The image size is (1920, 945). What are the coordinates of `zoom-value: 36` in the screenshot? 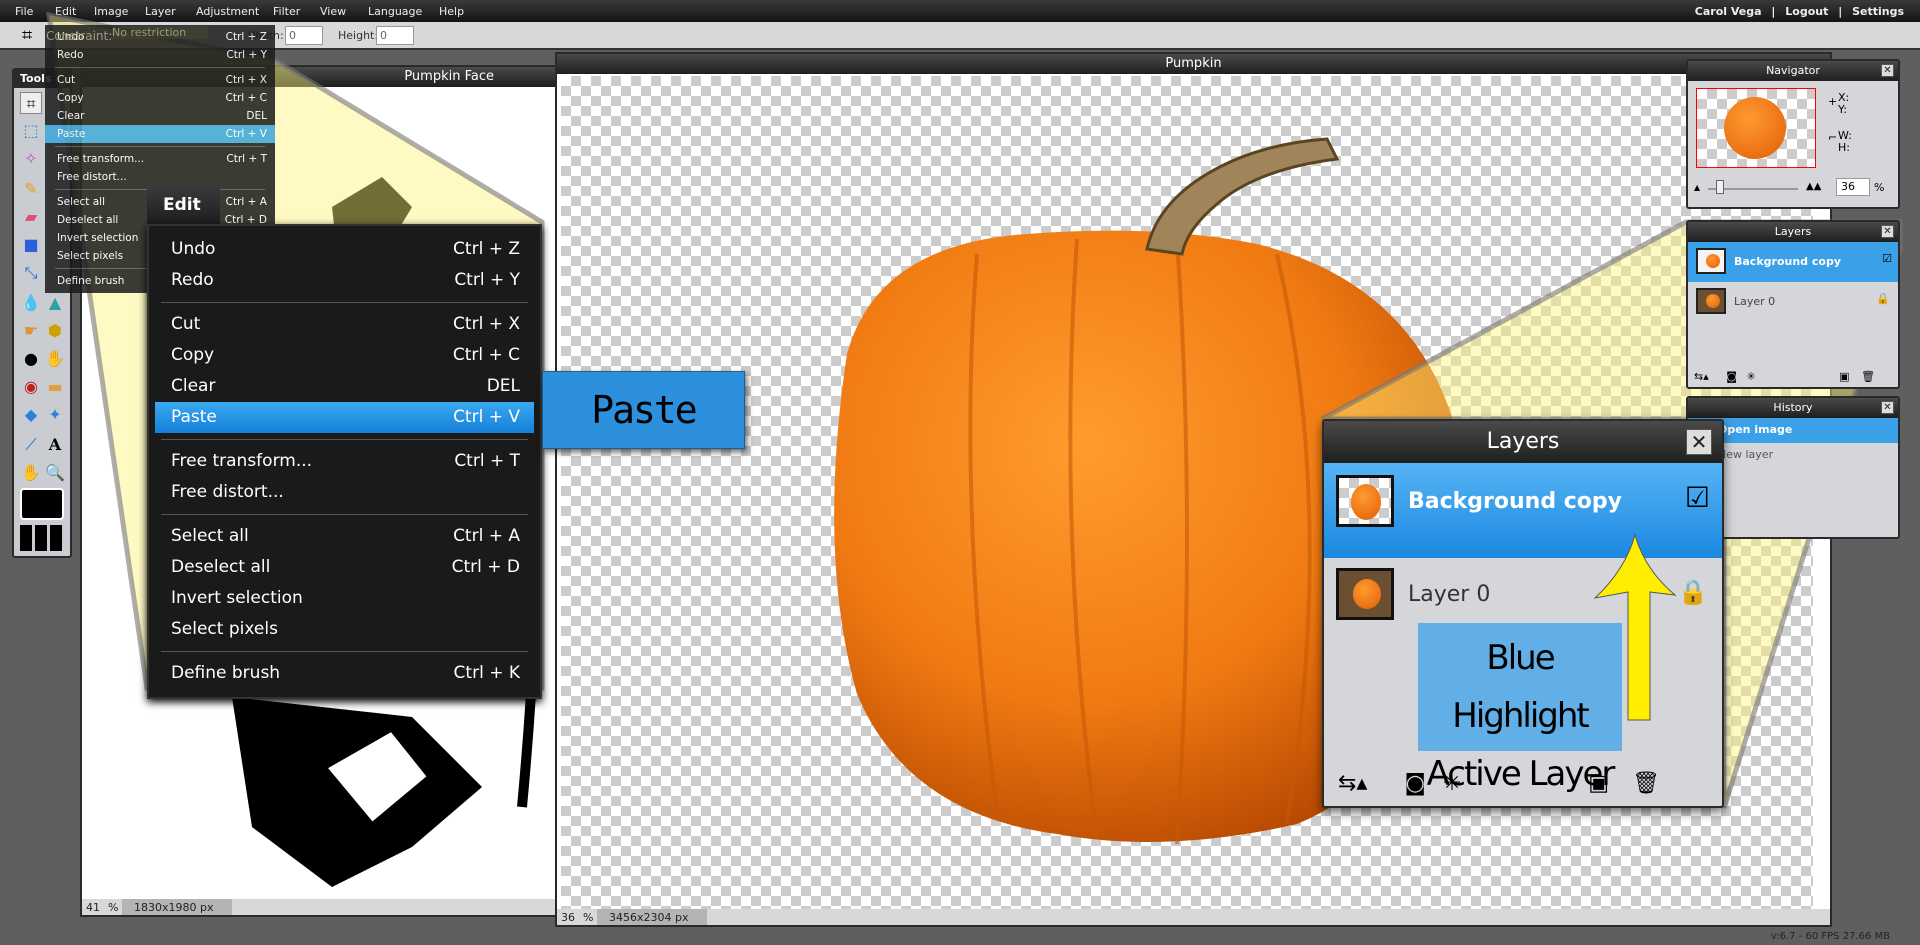 It's located at (568, 917).